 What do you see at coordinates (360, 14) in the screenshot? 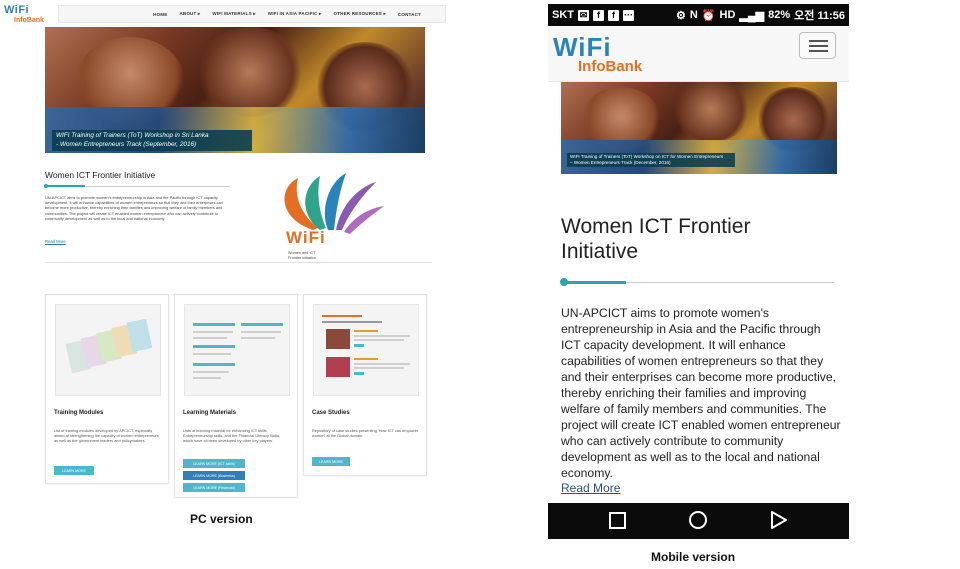
I see `pc-nav-other-resources: OTHER RESOURCES ▸` at bounding box center [360, 14].